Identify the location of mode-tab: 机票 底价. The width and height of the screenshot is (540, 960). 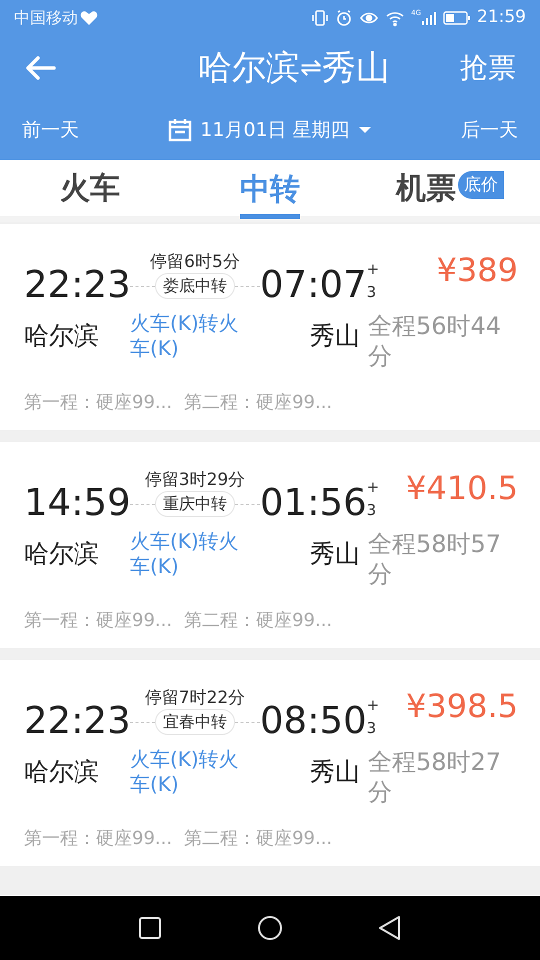
(450, 188).